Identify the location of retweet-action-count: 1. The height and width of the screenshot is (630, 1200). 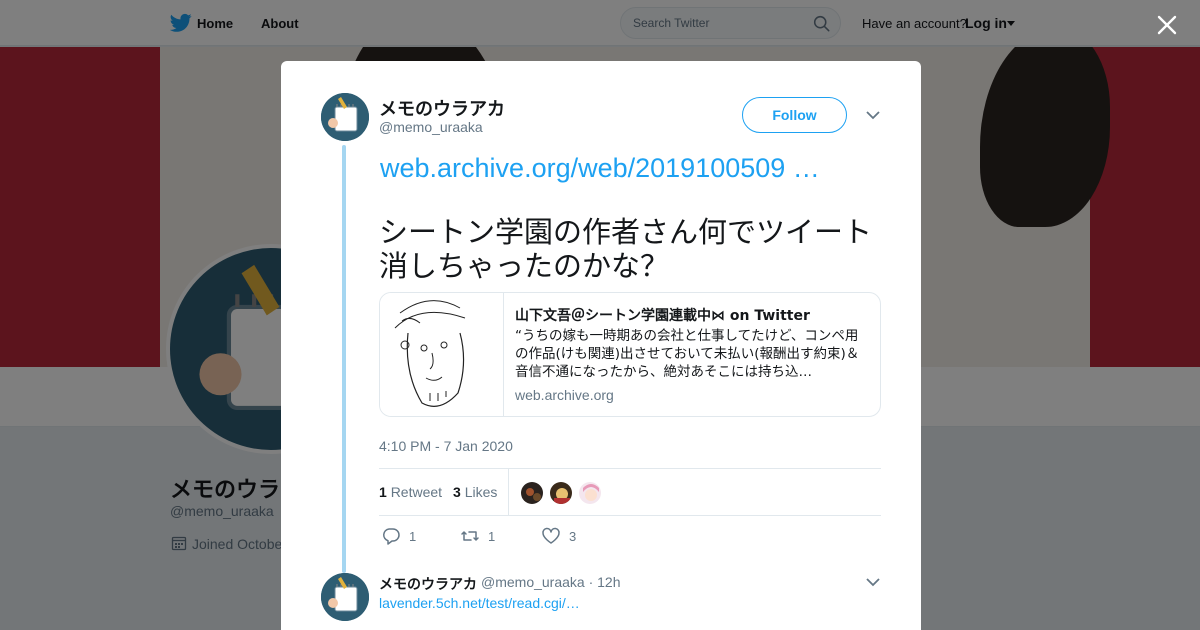
(492, 536).